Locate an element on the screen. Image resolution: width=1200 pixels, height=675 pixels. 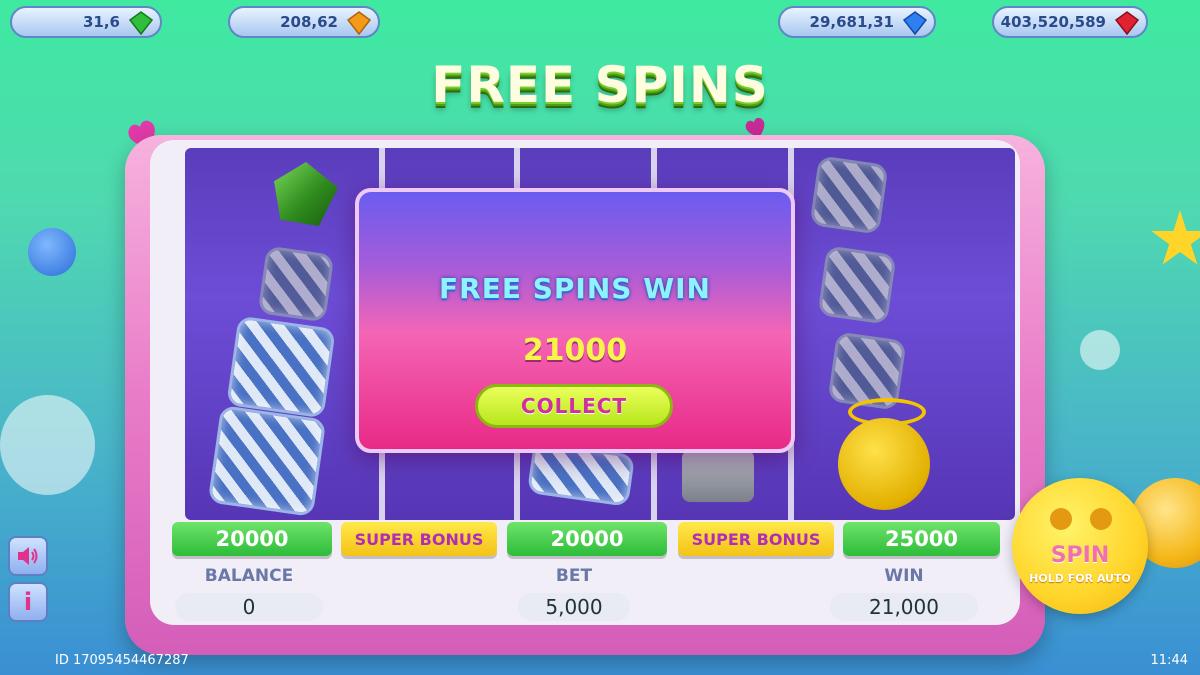
sound-button is located at coordinates (28, 556).